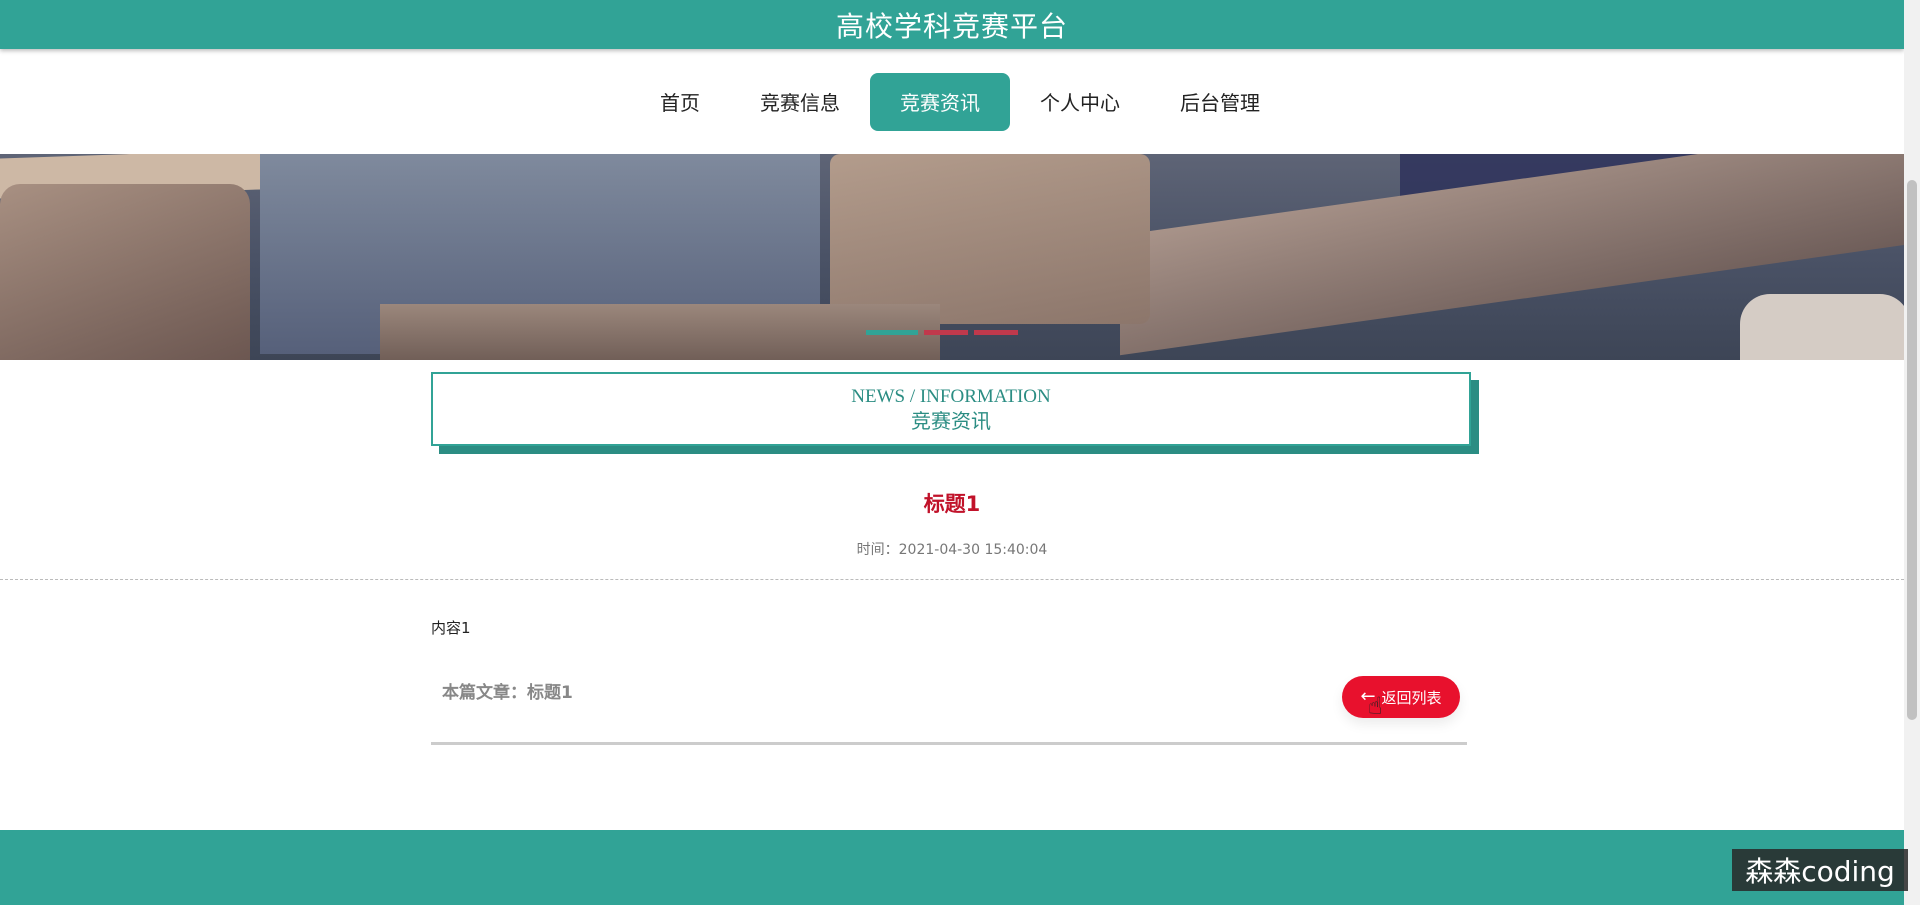 Image resolution: width=1920 pixels, height=905 pixels. What do you see at coordinates (892, 332) in the screenshot?
I see `carousel-dot-active` at bounding box center [892, 332].